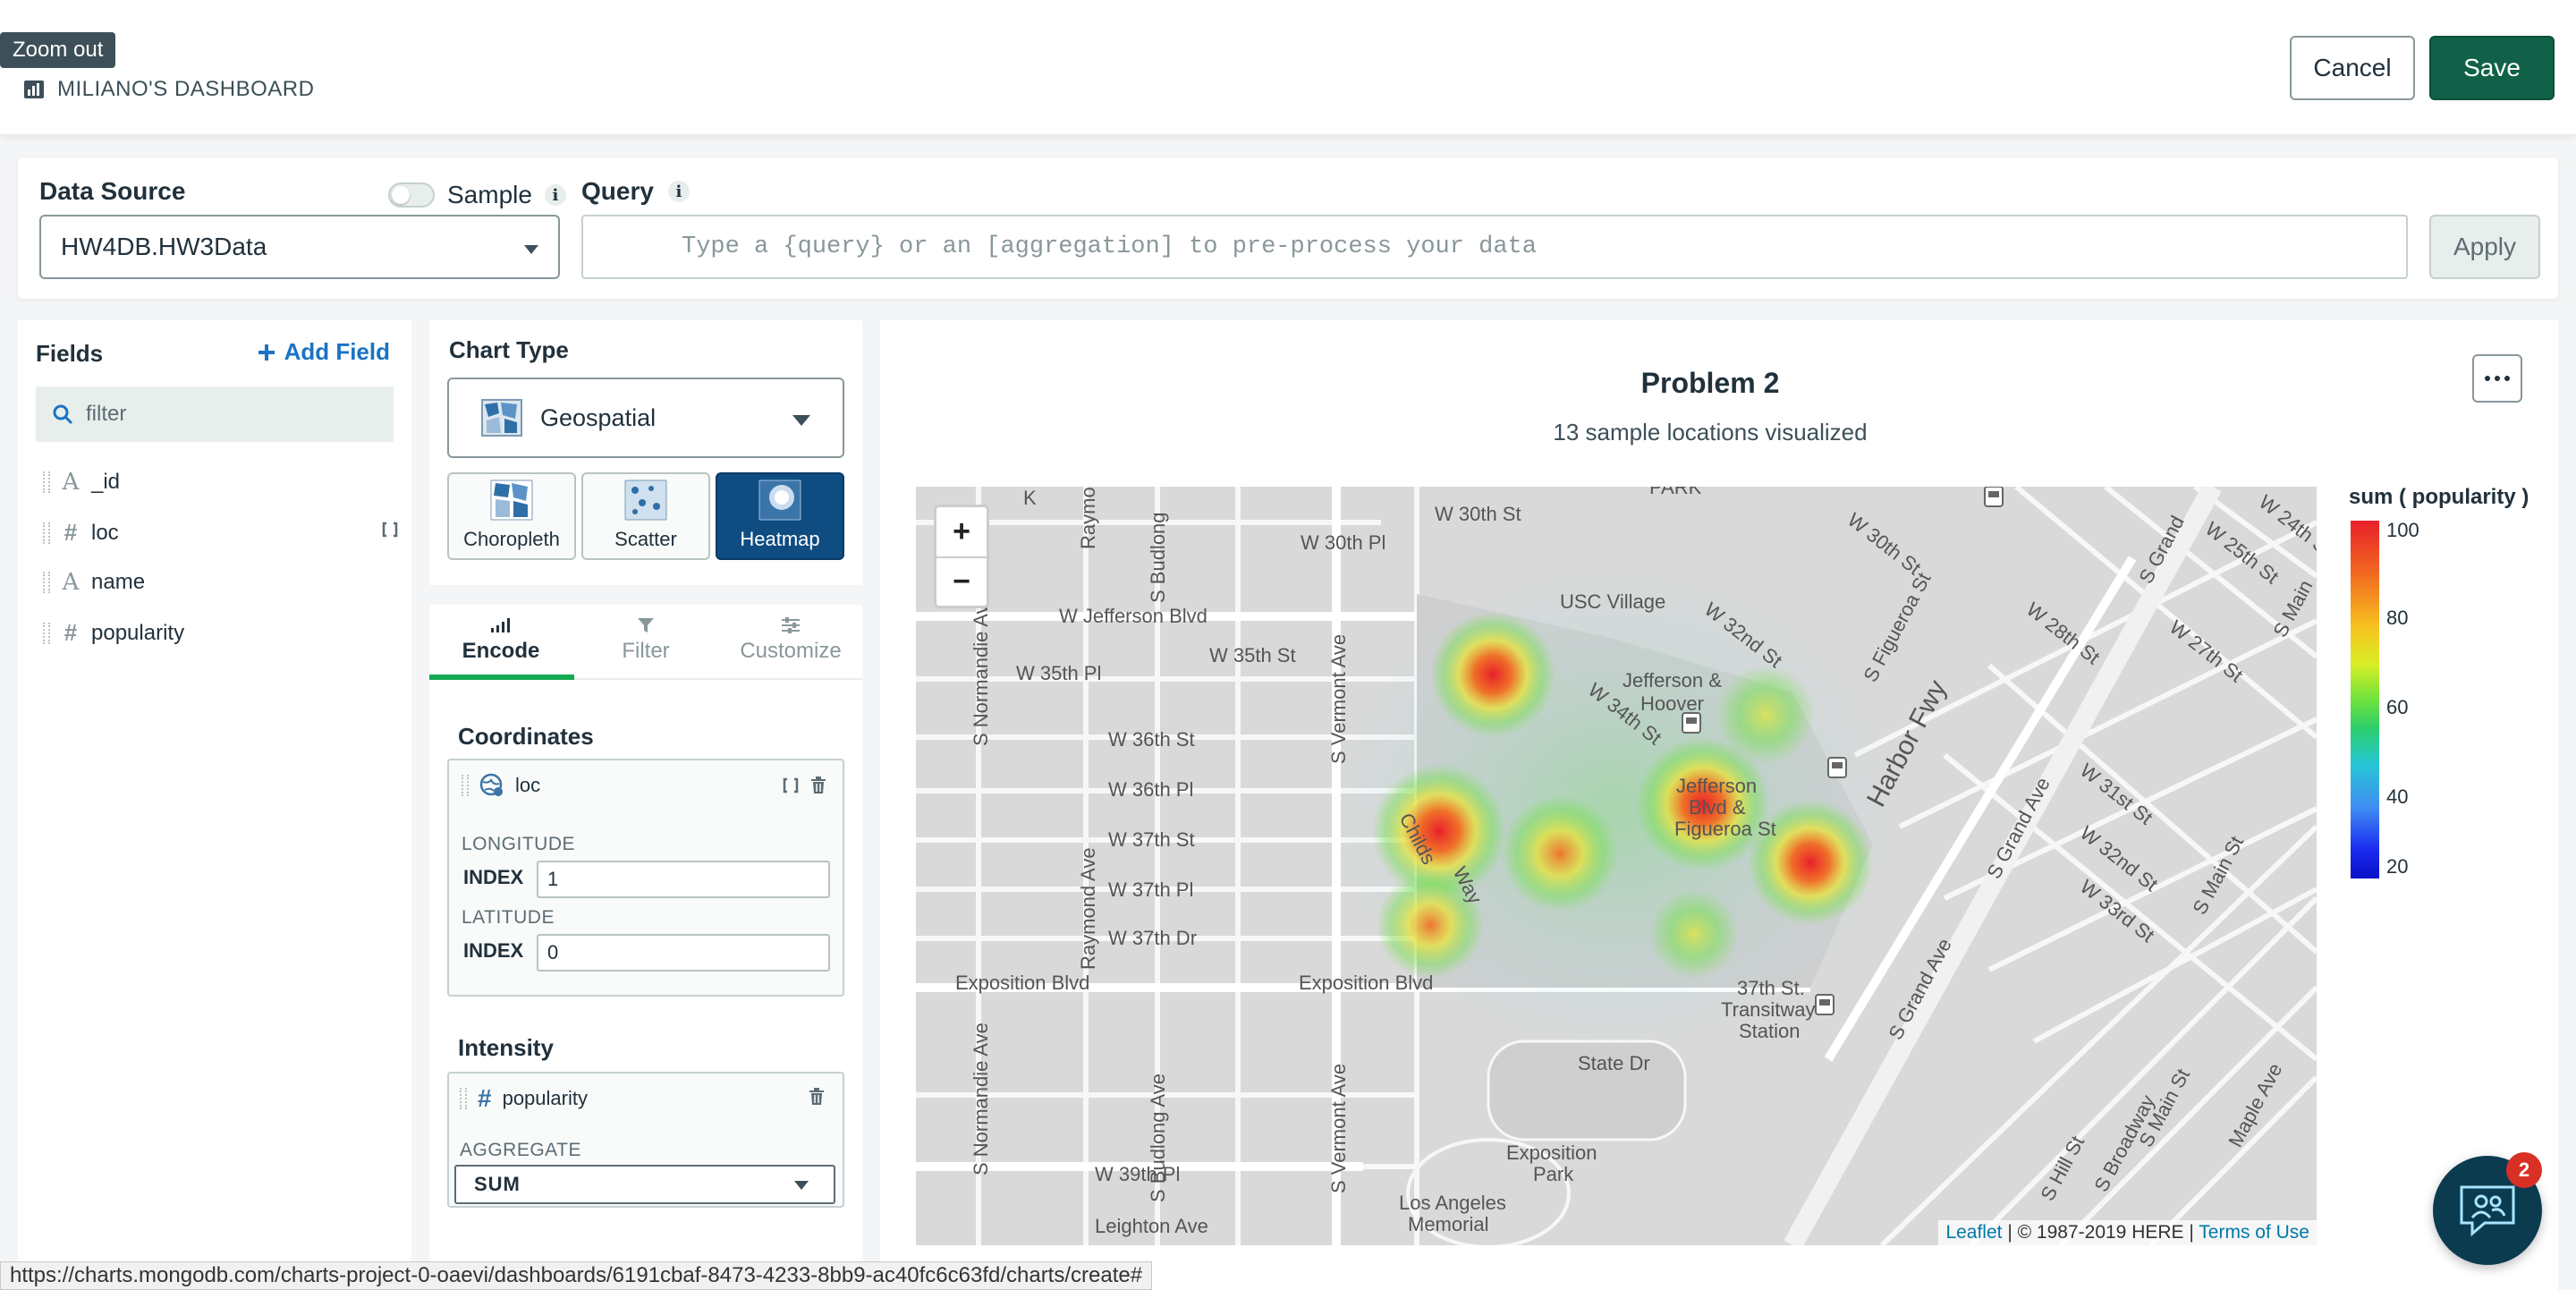  What do you see at coordinates (324, 352) in the screenshot?
I see `add-field-button: Add Field` at bounding box center [324, 352].